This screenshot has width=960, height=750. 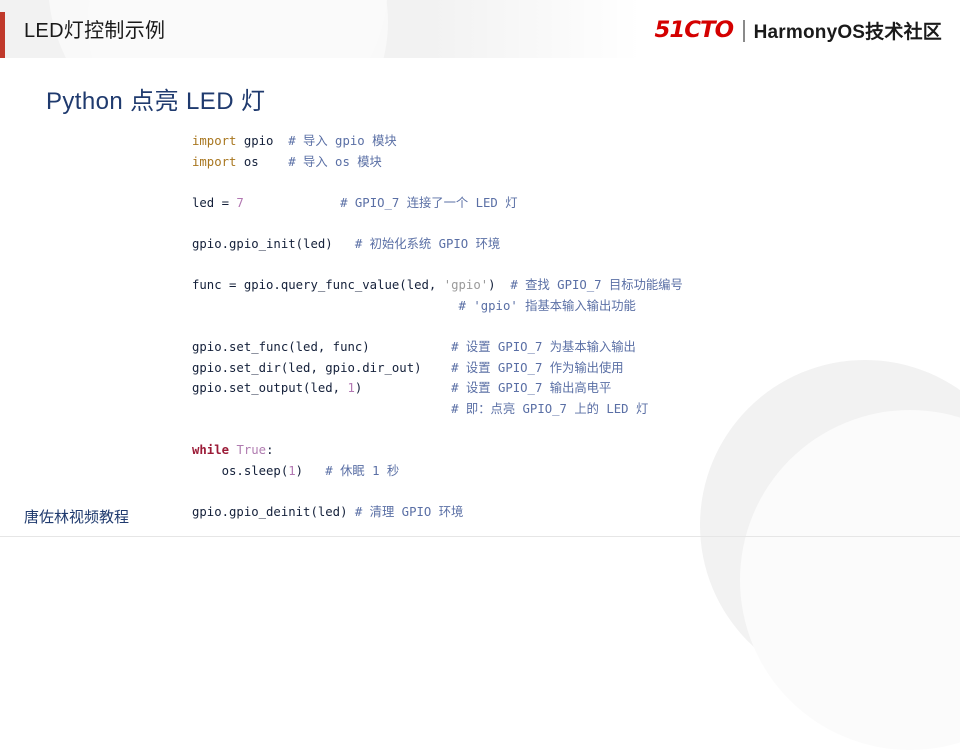 What do you see at coordinates (437, 471) in the screenshot?
I see `code-line: os.sleep(1) # 休眠 1 秒` at bounding box center [437, 471].